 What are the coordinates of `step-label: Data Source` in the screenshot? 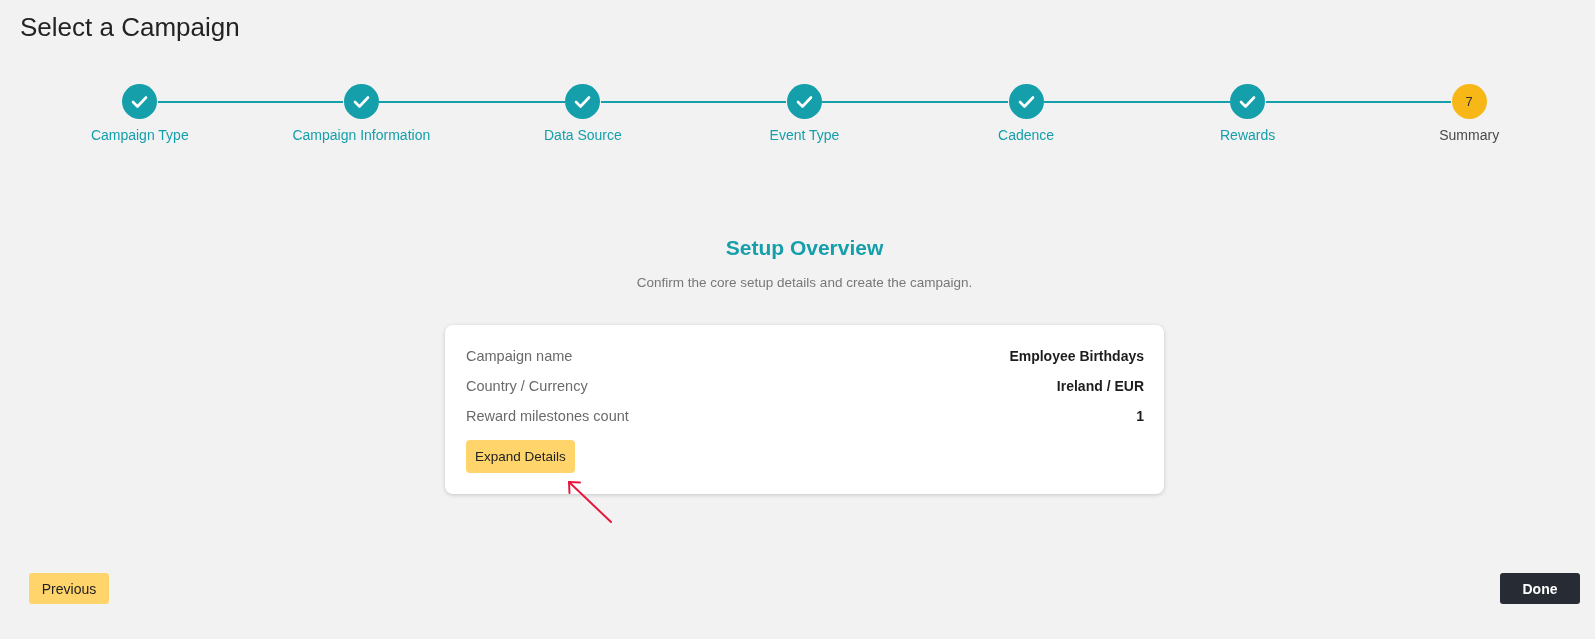 It's located at (583, 135).